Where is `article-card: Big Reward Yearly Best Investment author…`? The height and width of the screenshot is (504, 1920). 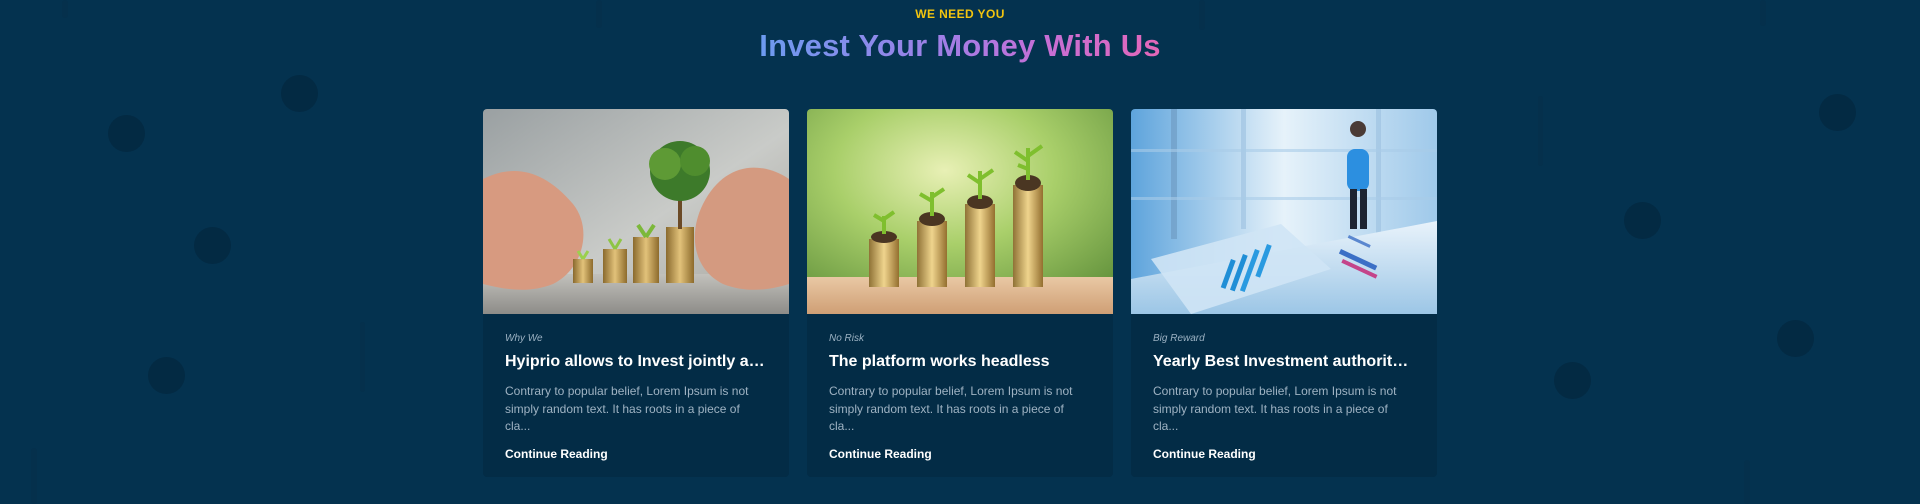 article-card: Big Reward Yearly Best Investment author… is located at coordinates (1284, 293).